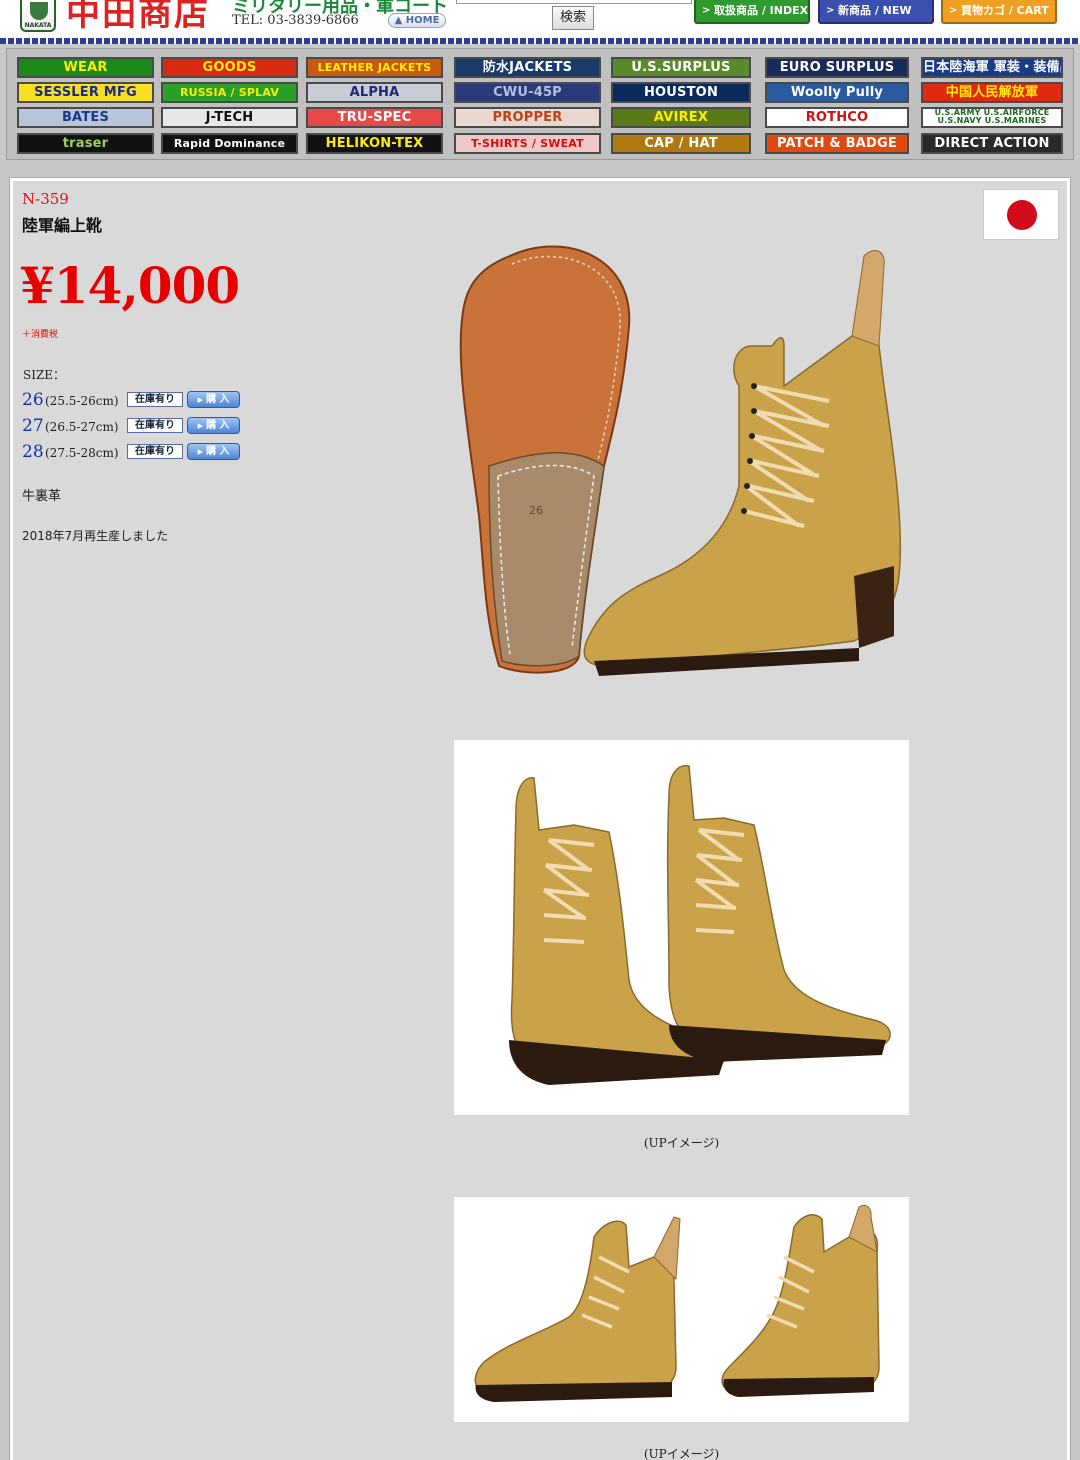 The width and height of the screenshot is (1080, 1460). Describe the element at coordinates (527, 92) in the screenshot. I see `category-link: CWU-45P` at that location.